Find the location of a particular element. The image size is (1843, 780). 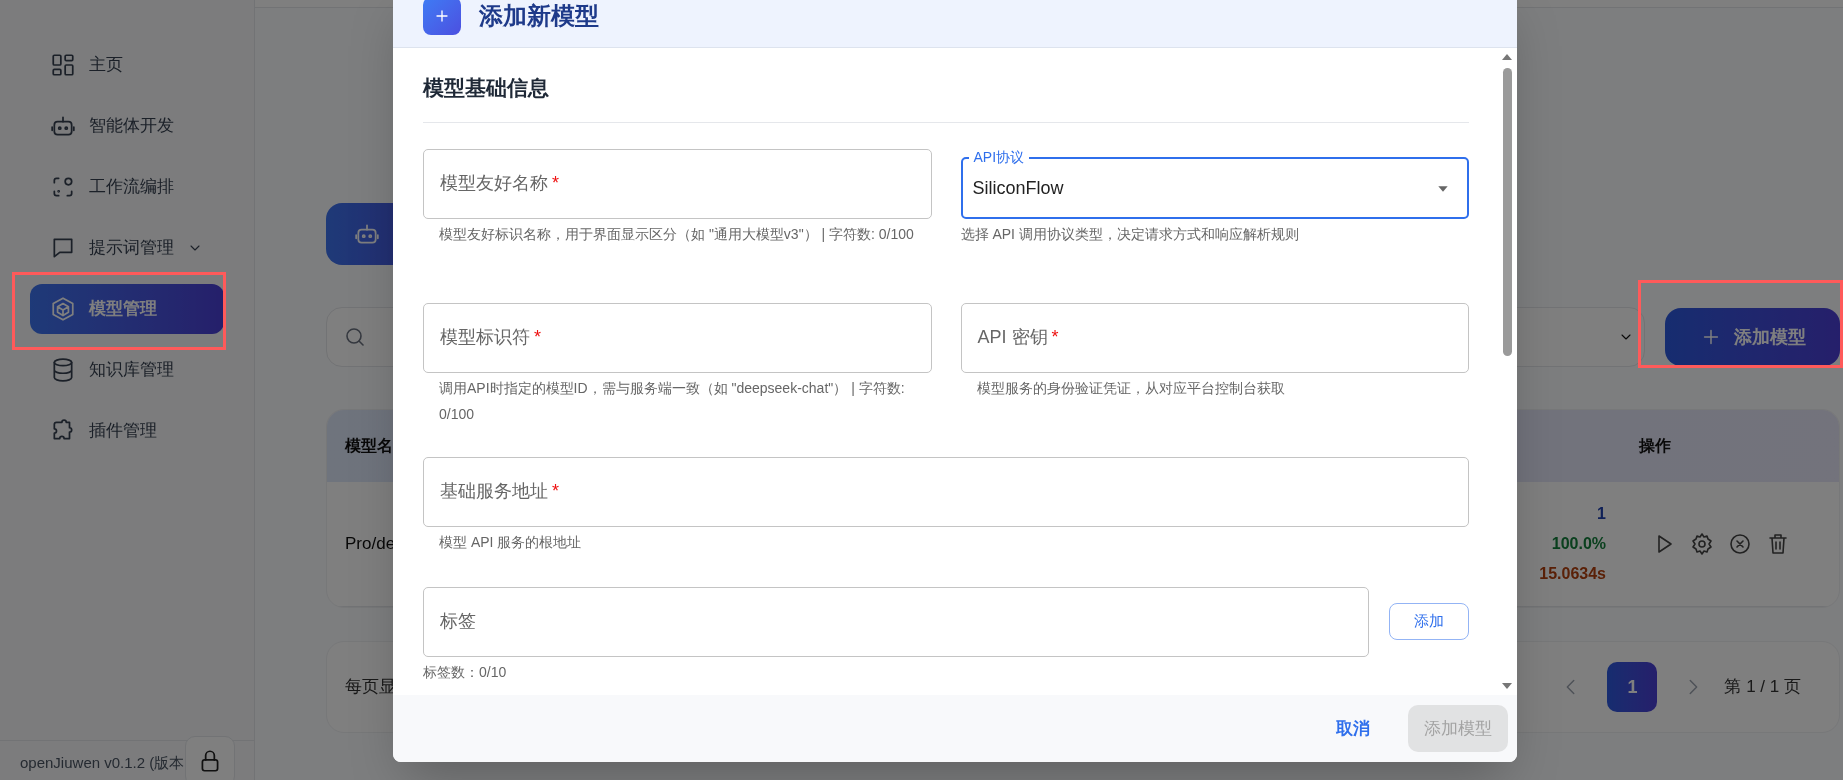

helper-text: 选择 API 调用协议类型，决定请求方式和响应解析规则 is located at coordinates (1130, 234).